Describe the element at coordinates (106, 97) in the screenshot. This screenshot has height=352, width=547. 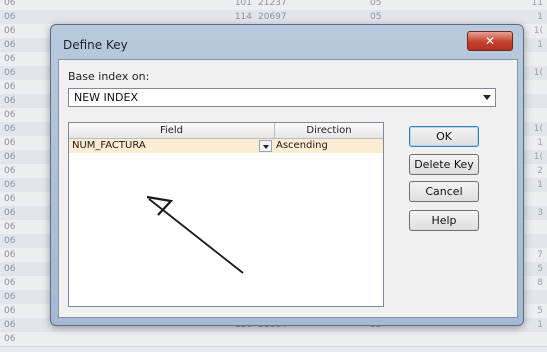
I see `base-index-value: NEW INDEX` at that location.